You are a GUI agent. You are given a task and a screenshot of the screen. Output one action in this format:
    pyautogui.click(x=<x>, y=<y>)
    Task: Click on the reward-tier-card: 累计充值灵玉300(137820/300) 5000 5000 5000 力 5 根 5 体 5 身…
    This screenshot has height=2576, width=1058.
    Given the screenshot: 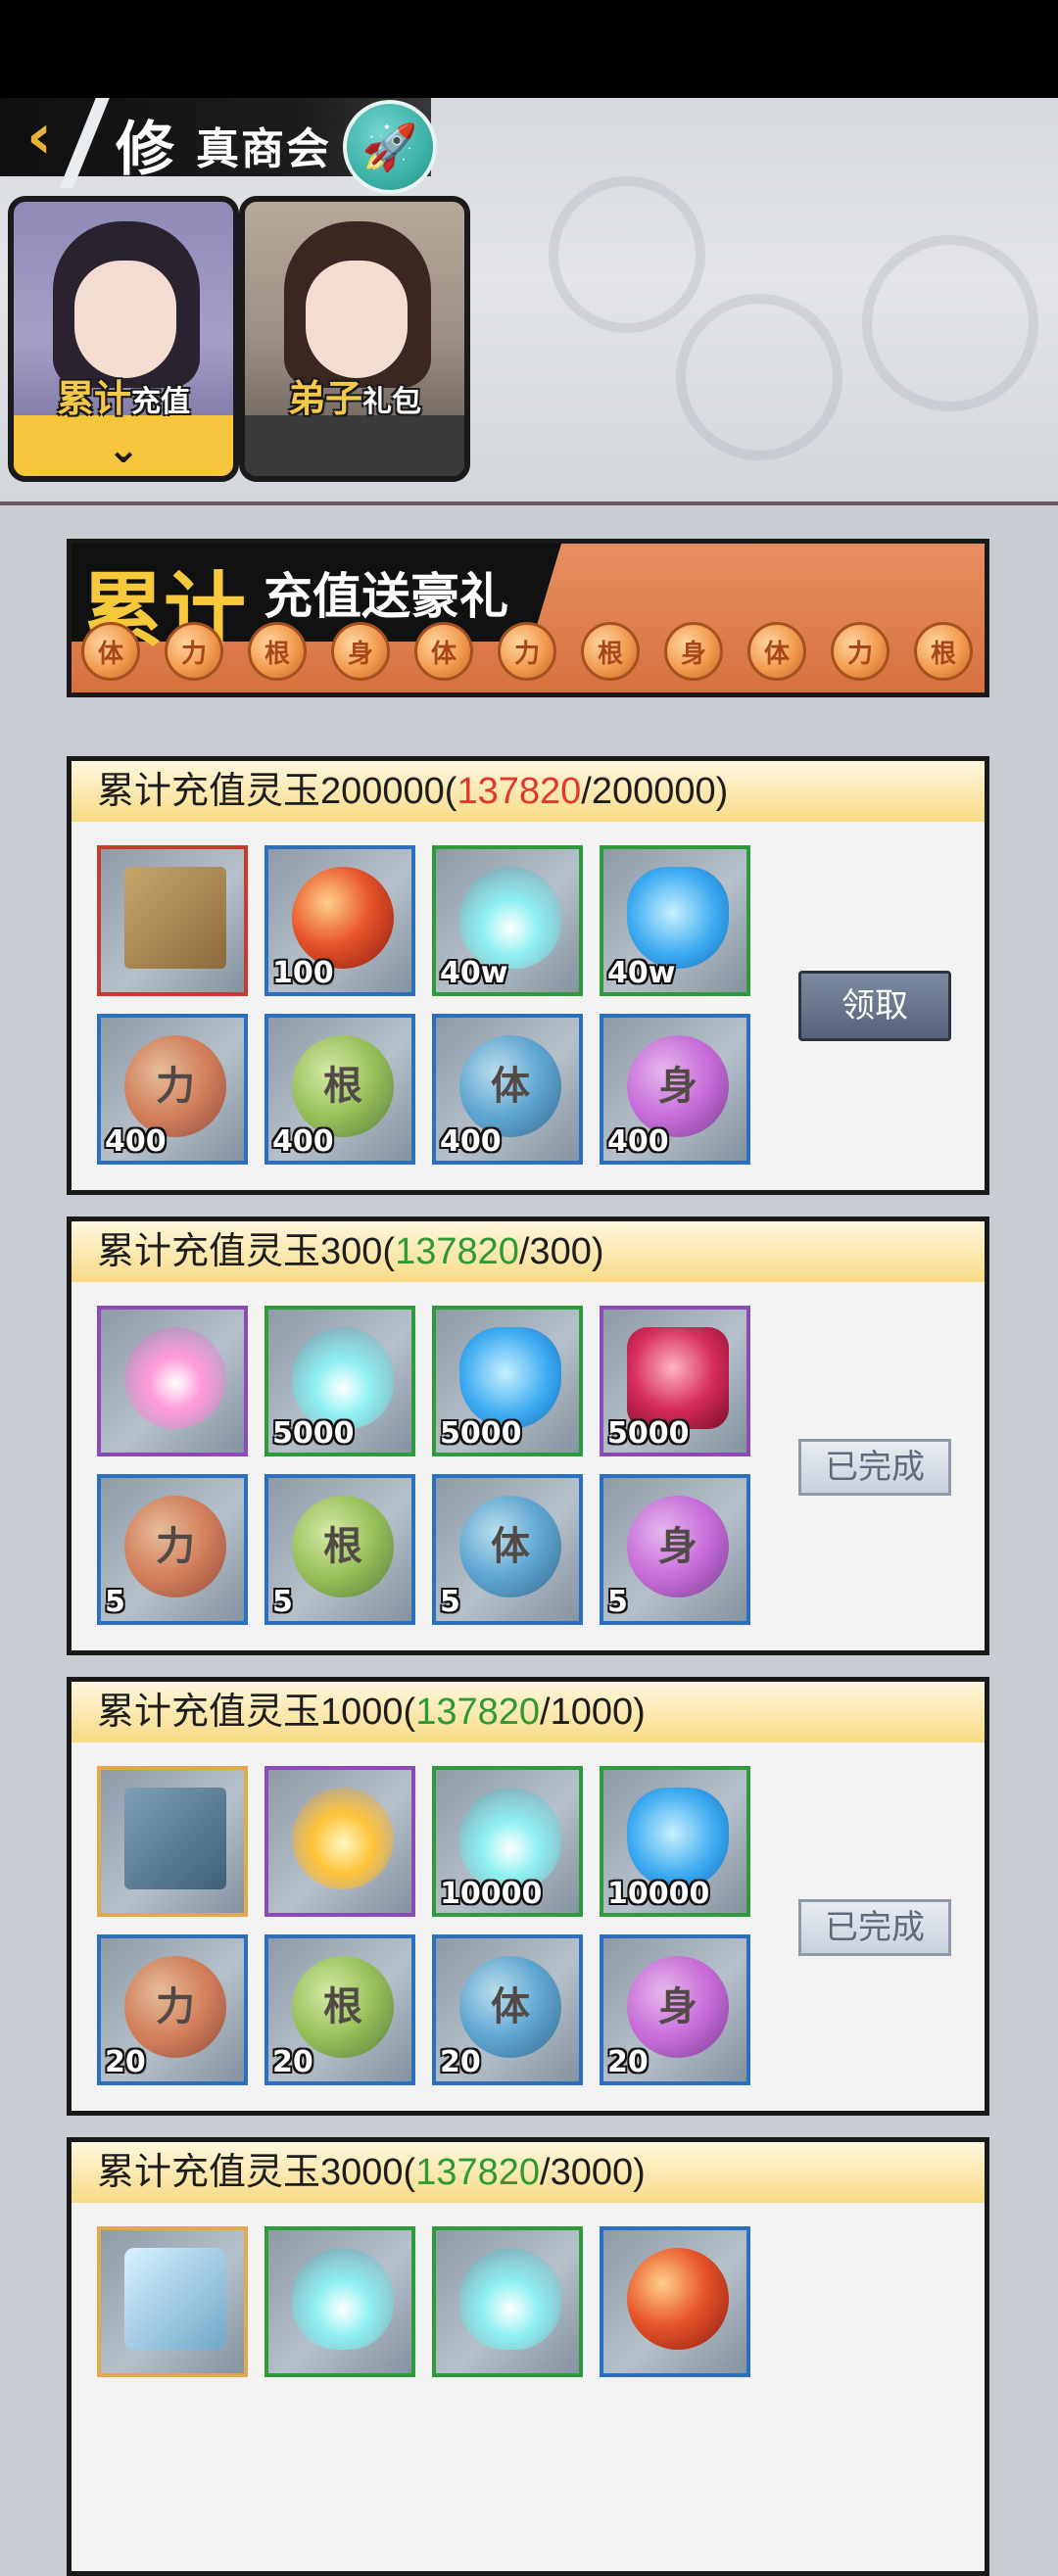 What is the action you would take?
    pyautogui.click(x=528, y=1436)
    